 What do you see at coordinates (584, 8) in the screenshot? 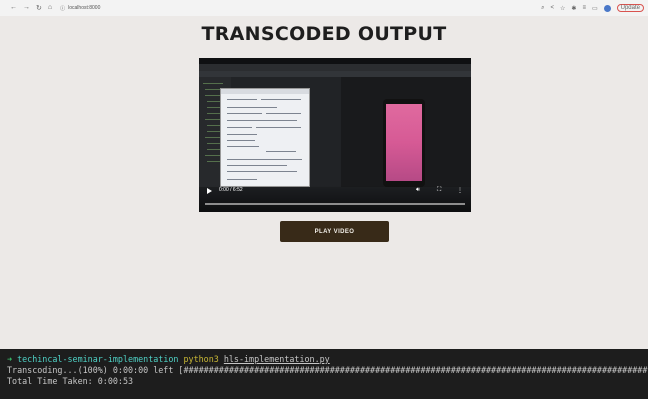
I see `menu-list-icon: ≡` at bounding box center [584, 8].